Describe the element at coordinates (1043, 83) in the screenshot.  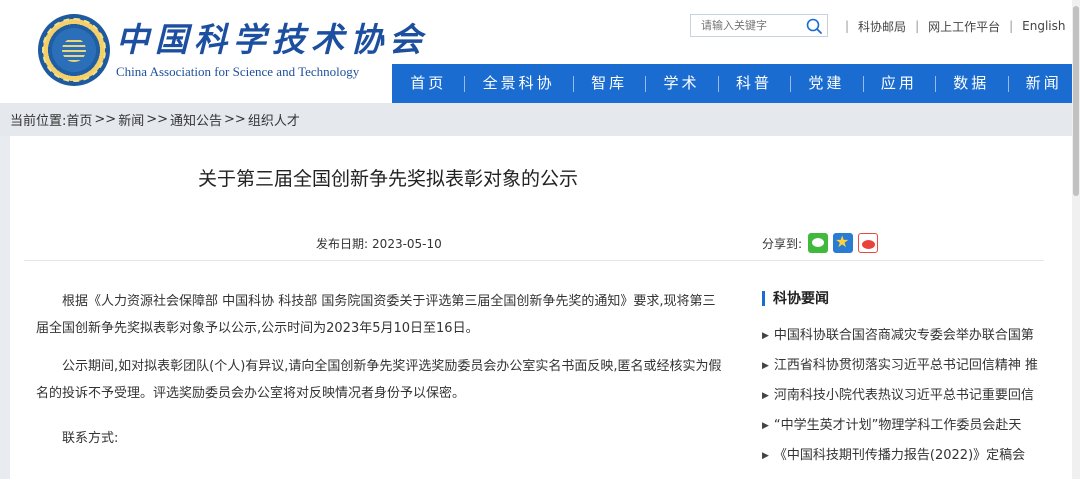
I see `nav-news: 新闻` at that location.